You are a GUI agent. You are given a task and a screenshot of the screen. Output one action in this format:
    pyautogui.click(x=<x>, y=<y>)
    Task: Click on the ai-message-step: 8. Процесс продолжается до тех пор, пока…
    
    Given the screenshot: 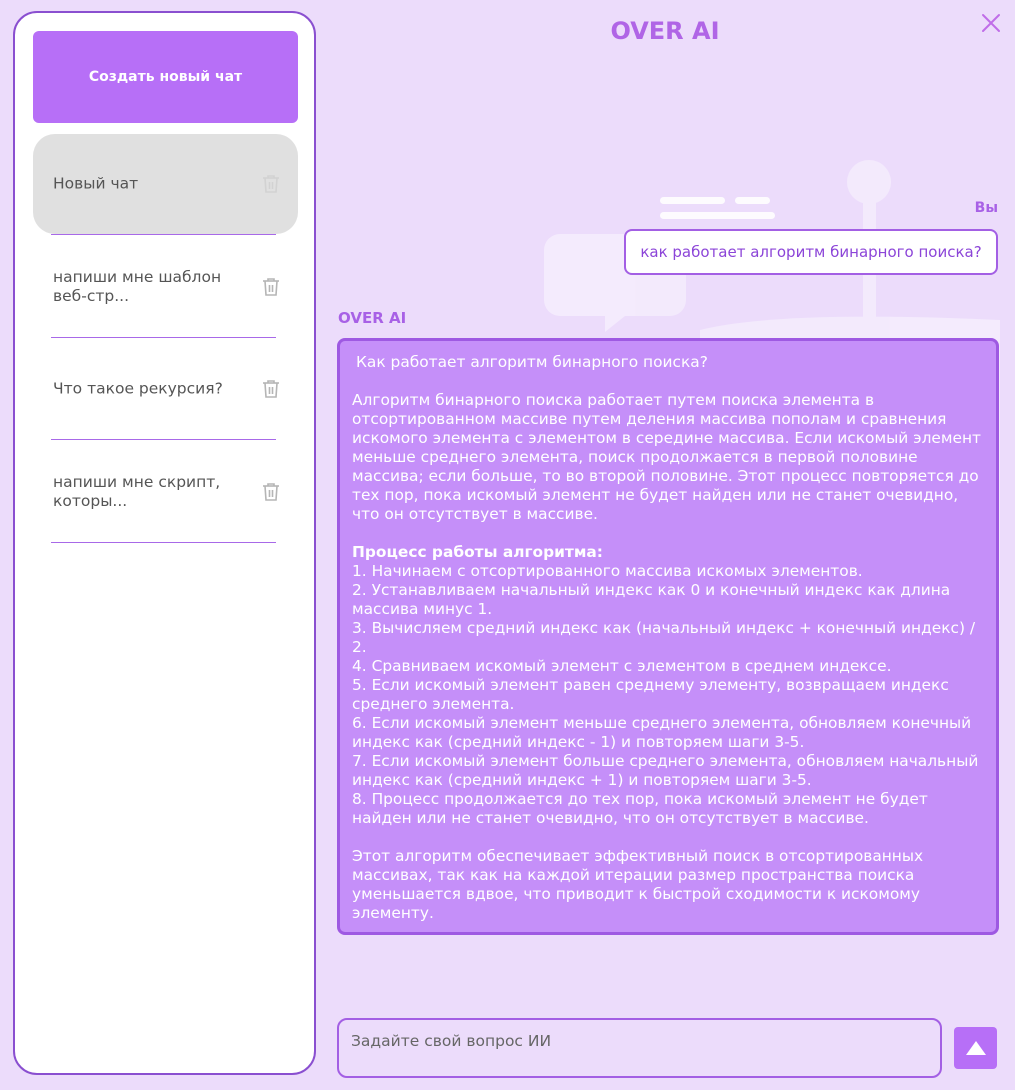 What is the action you would take?
    pyautogui.click(x=640, y=808)
    